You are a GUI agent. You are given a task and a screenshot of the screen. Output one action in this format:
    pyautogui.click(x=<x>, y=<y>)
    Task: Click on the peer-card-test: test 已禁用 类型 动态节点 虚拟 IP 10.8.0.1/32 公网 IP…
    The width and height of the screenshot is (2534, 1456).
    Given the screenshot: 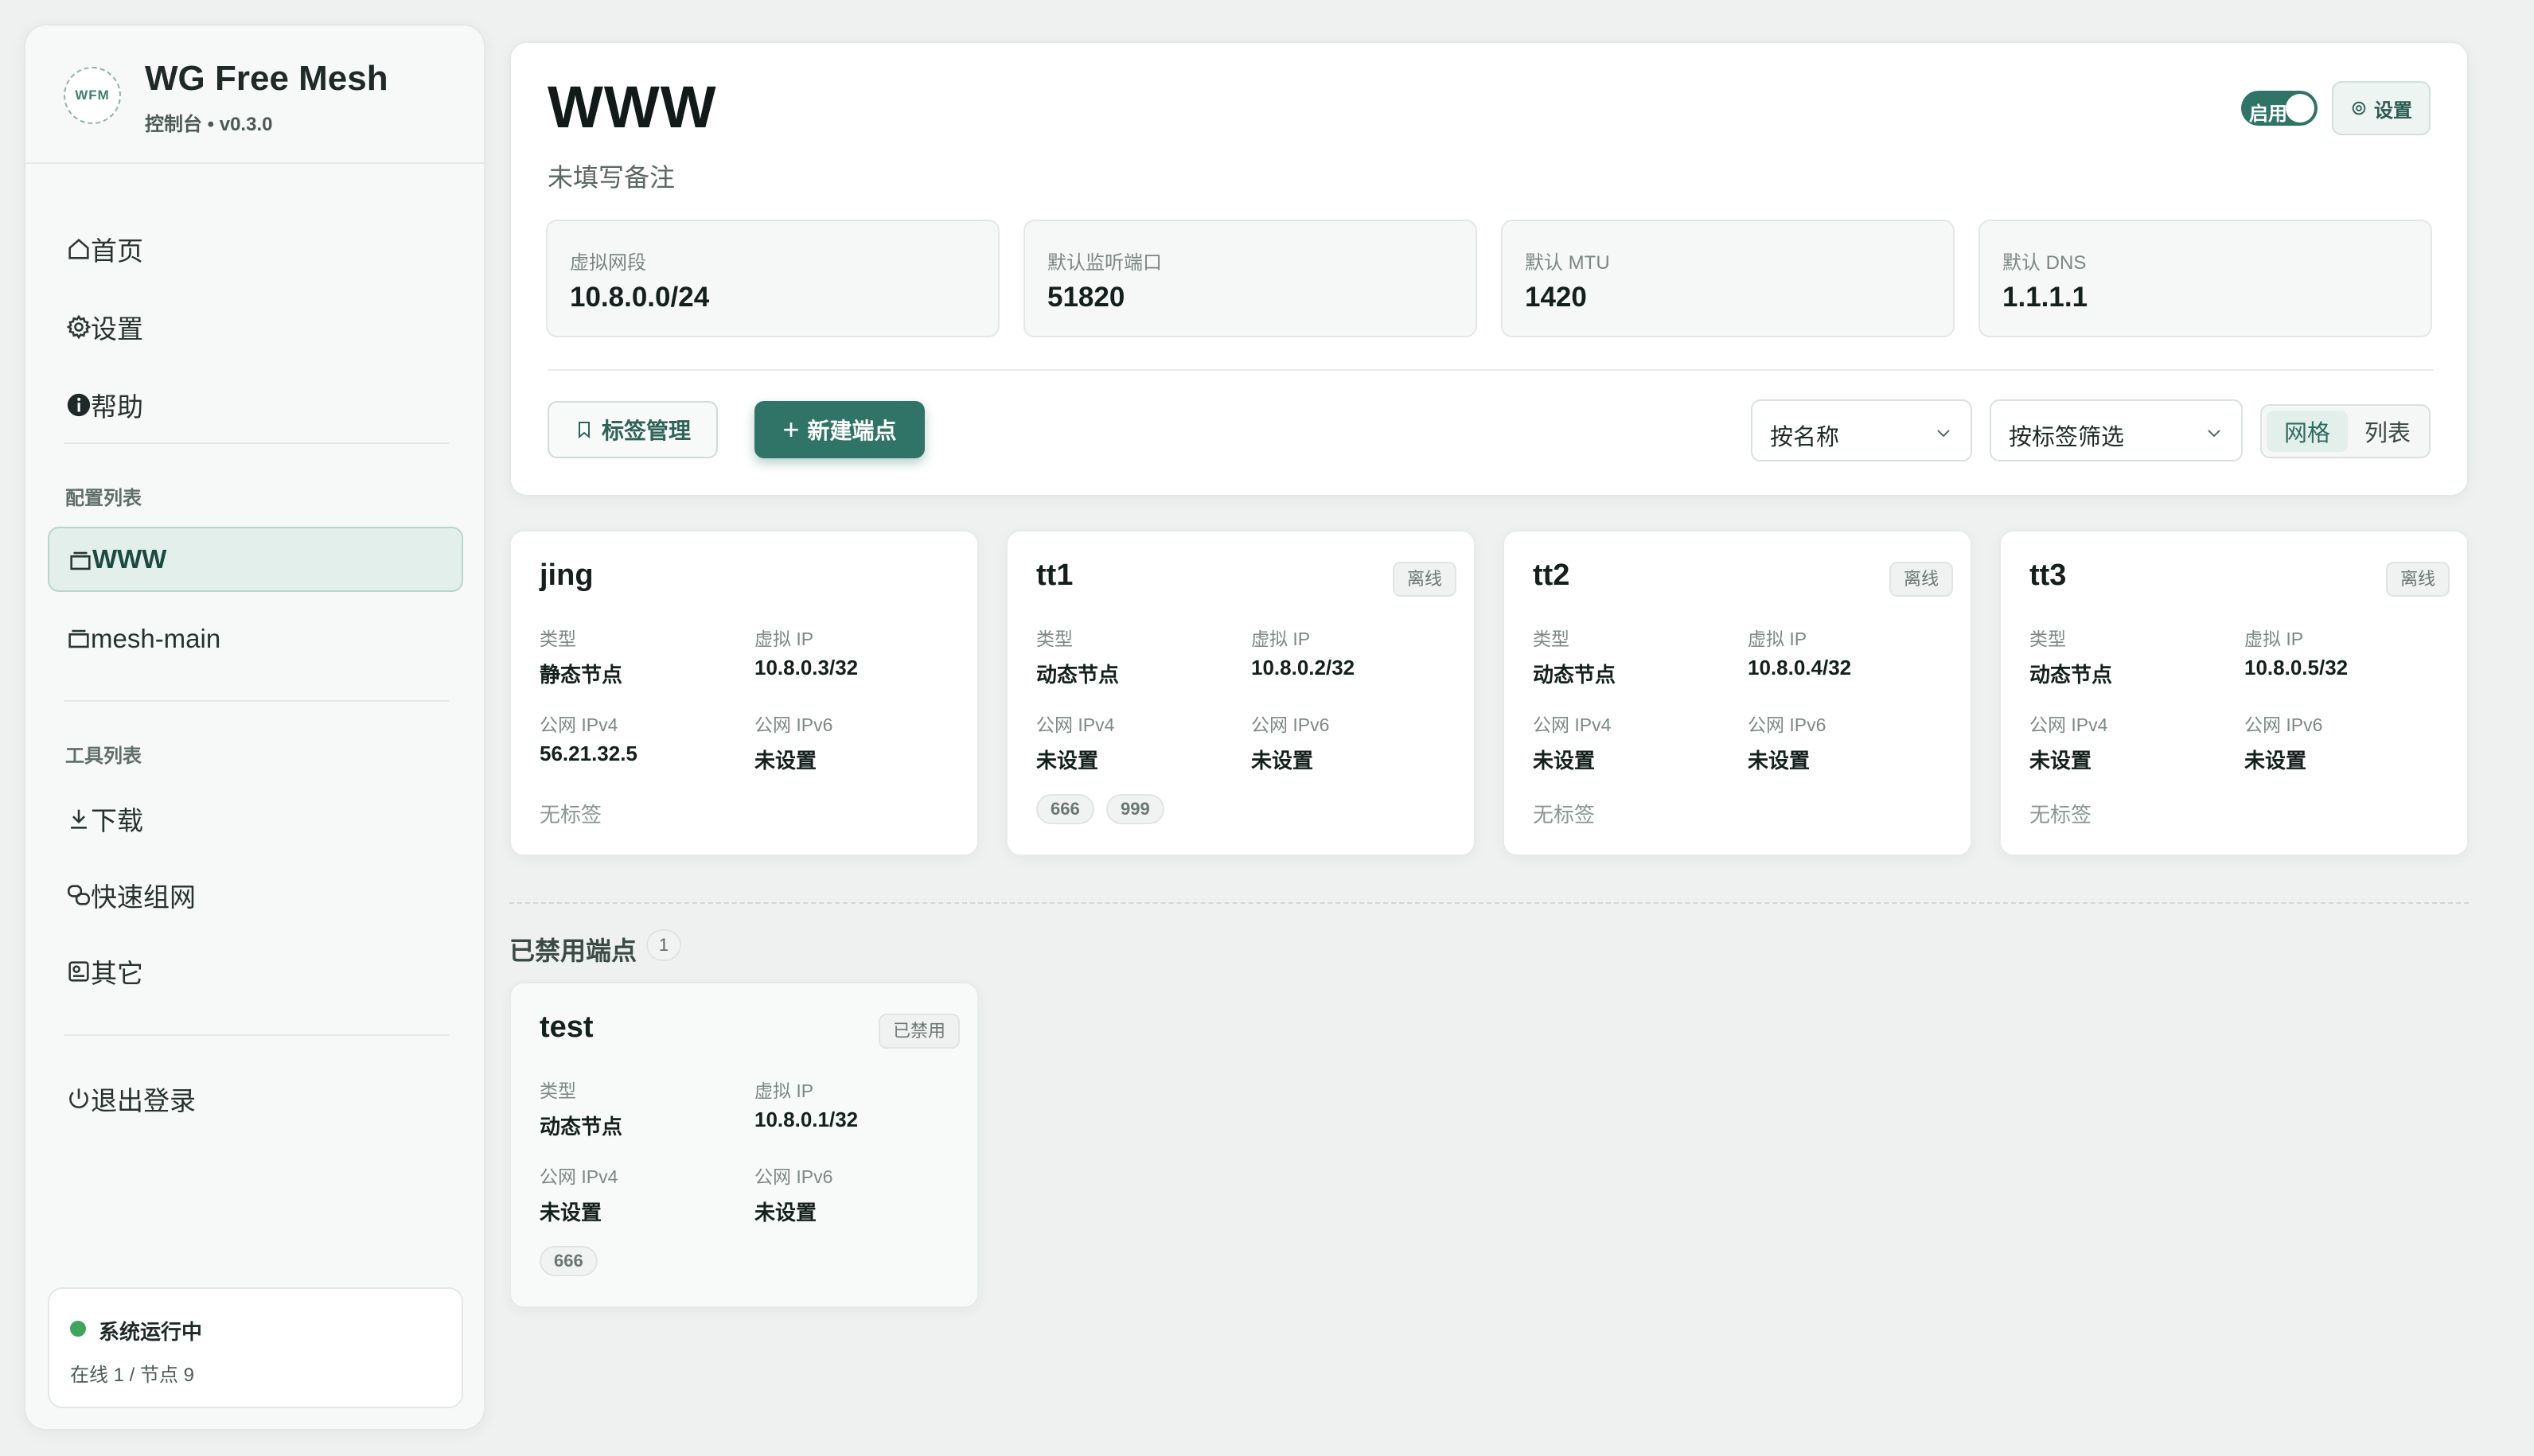 What is the action you would take?
    pyautogui.click(x=744, y=1145)
    